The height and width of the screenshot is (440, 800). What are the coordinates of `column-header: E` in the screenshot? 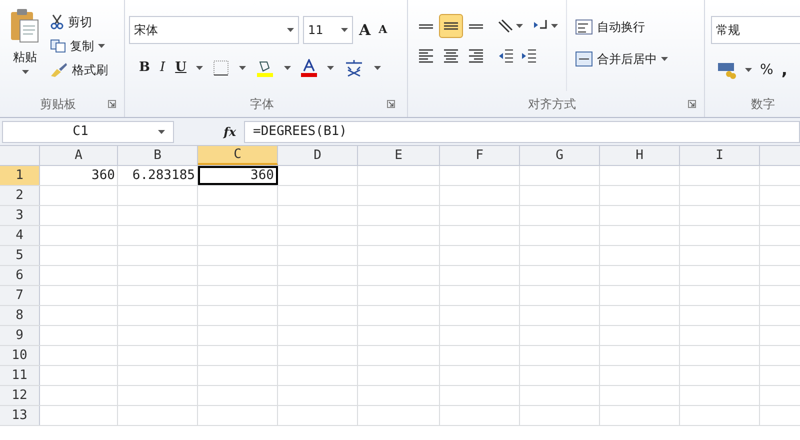 It's located at (399, 155).